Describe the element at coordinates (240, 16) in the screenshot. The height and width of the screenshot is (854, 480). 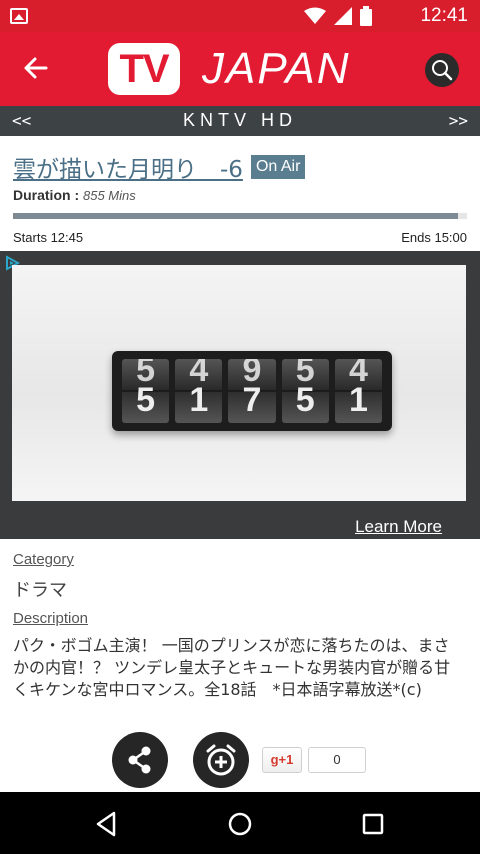
I see `status-bar: 12:41` at that location.